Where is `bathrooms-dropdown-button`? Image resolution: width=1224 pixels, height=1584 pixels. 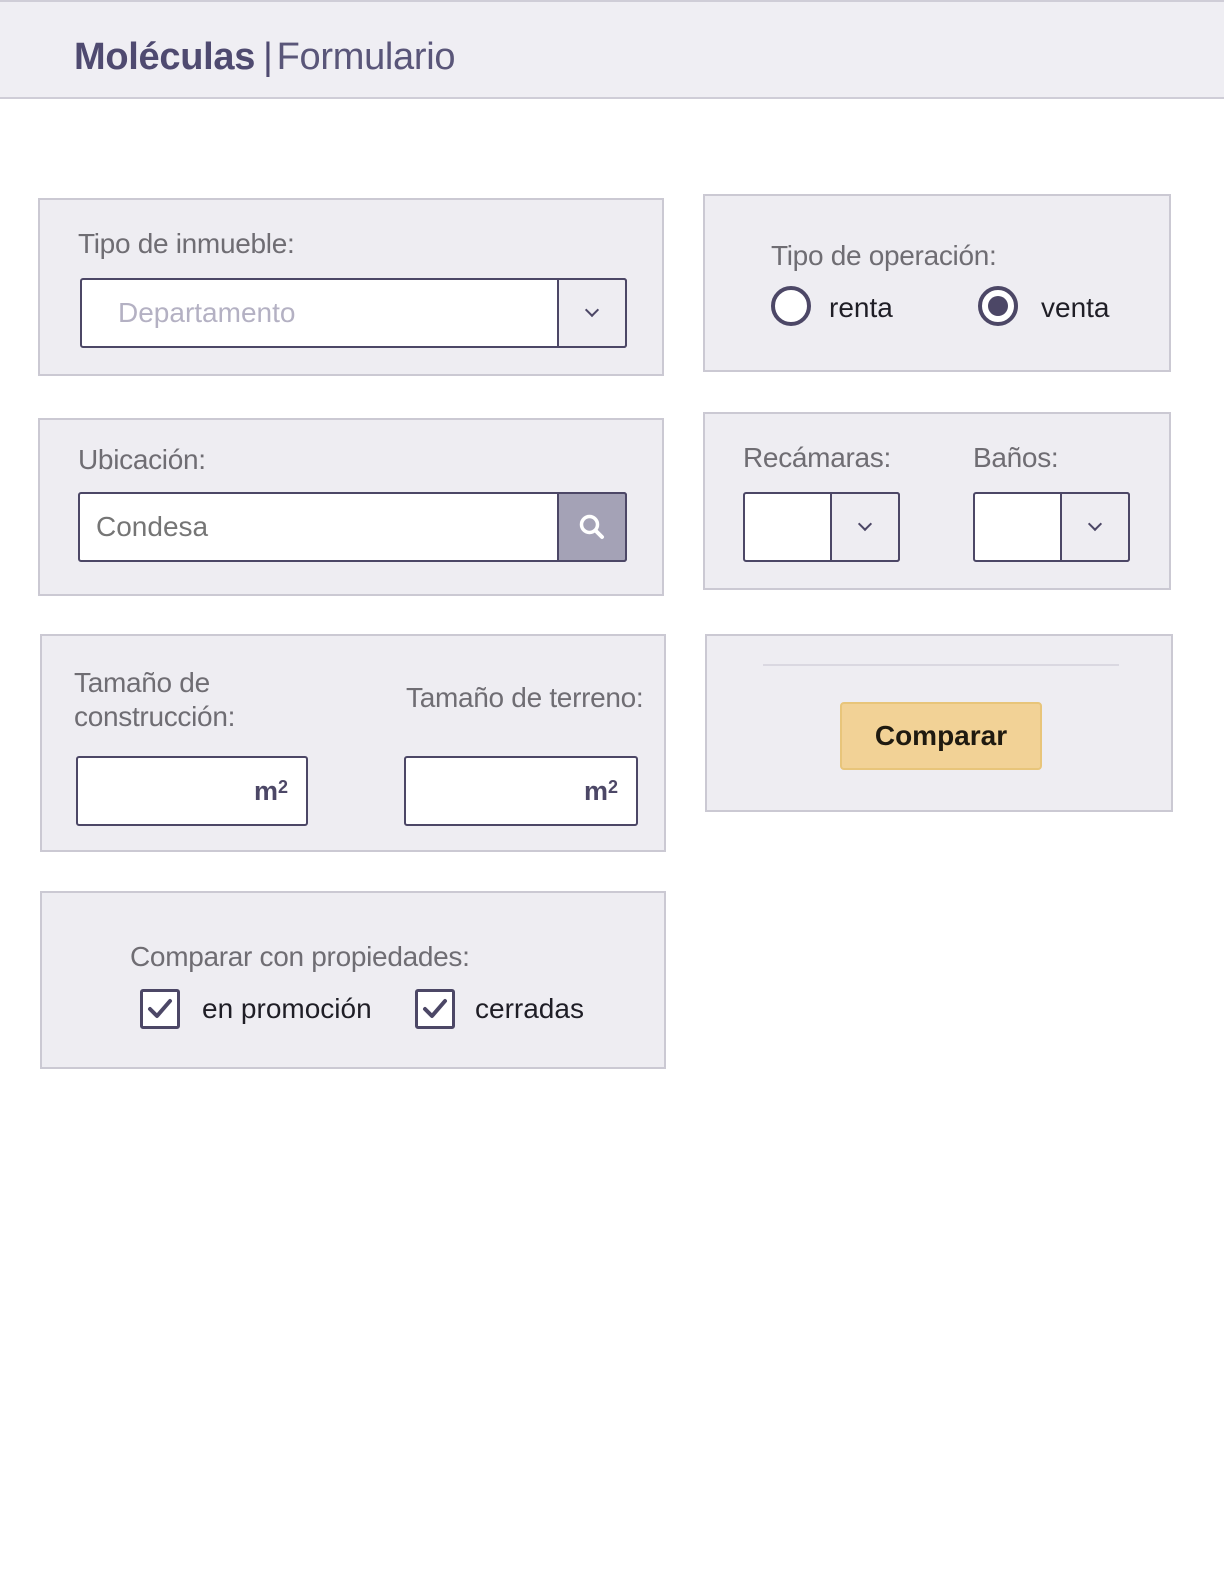
bathrooms-dropdown-button is located at coordinates (1095, 527).